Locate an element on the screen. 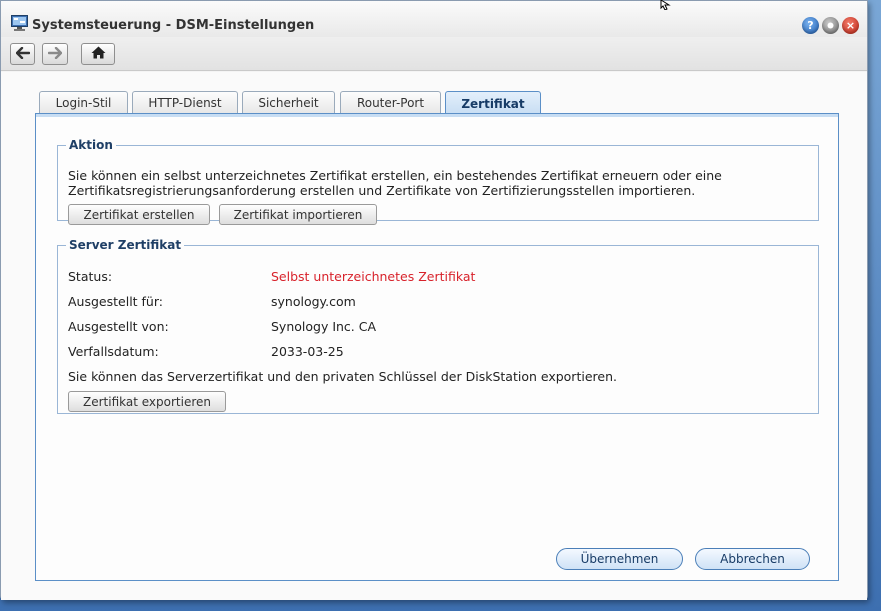 This screenshot has width=881, height=611. close-icon: × is located at coordinates (850, 25).